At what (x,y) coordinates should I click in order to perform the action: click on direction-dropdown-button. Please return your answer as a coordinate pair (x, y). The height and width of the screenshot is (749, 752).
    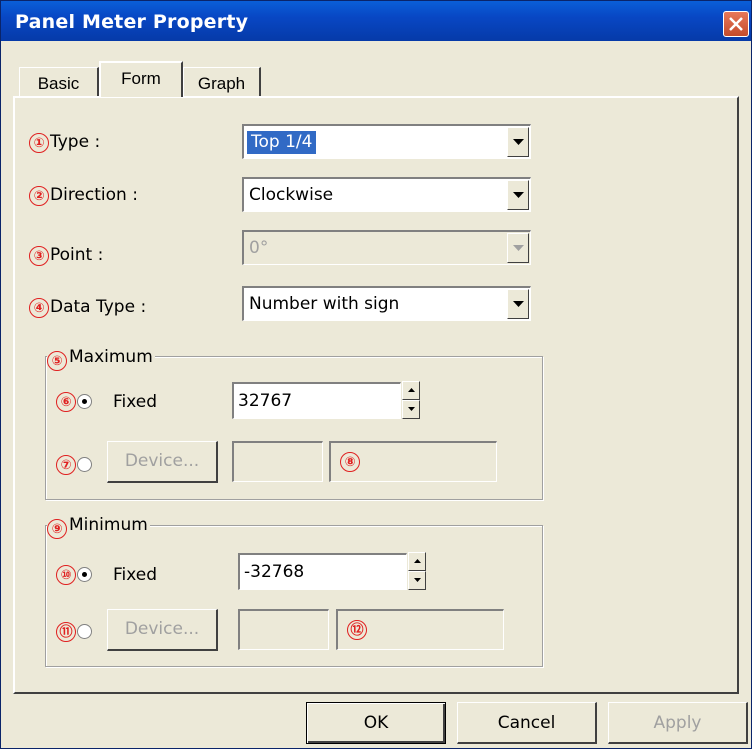
    Looking at the image, I should click on (518, 195).